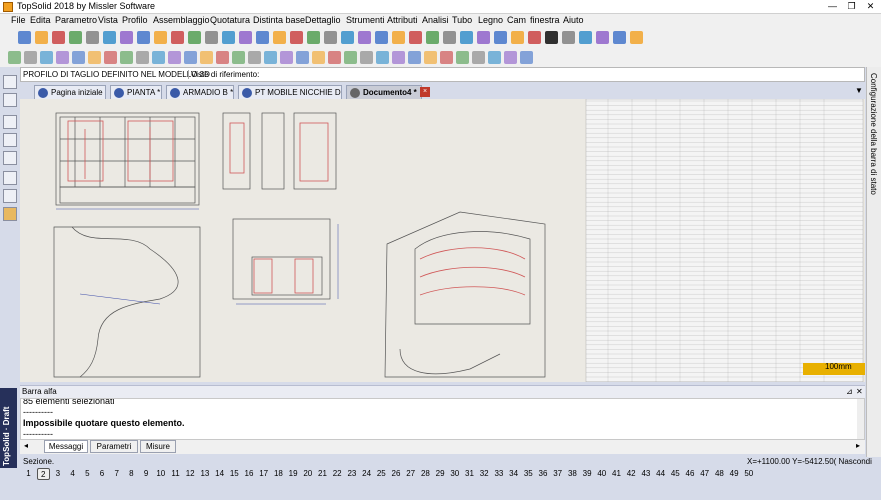 This screenshot has height=500, width=881. Describe the element at coordinates (573, 20) in the screenshot. I see `menu-aiuto: Aiuto` at that location.